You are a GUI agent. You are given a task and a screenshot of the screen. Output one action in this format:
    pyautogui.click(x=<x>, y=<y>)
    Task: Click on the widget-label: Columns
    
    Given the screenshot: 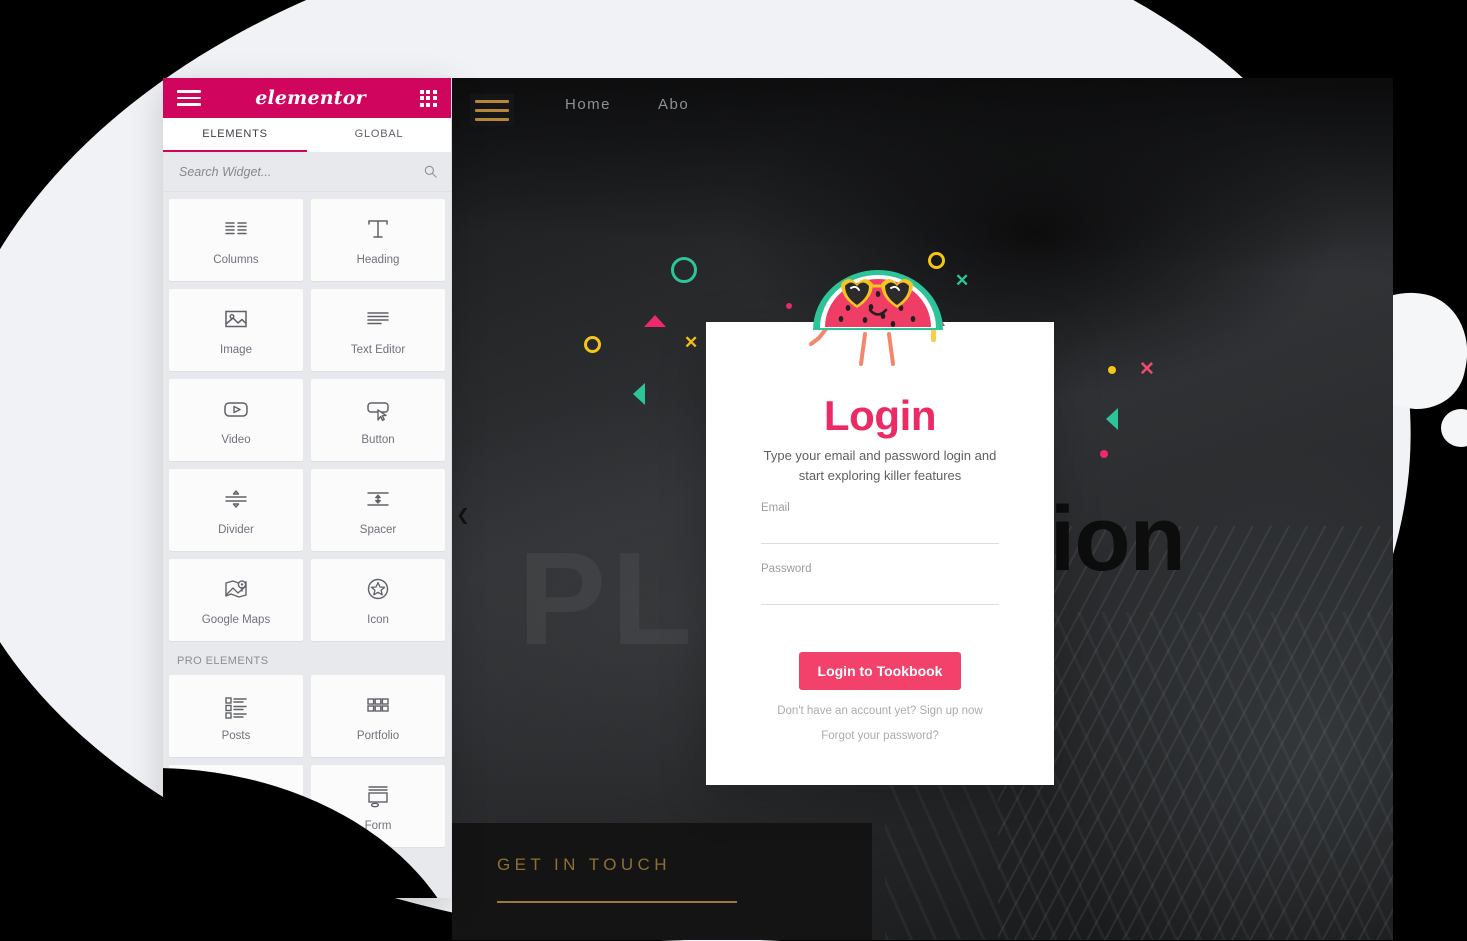 What is the action you would take?
    pyautogui.click(x=236, y=260)
    